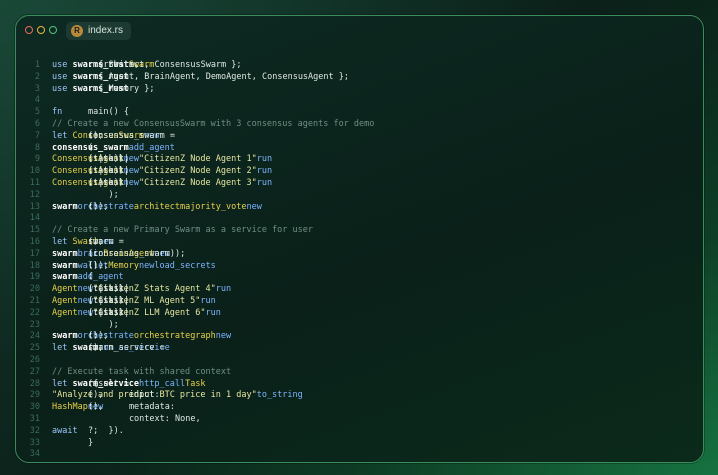 The height and width of the screenshot is (475, 718). I want to click on maximize-window-dot-icon, so click(53, 30).